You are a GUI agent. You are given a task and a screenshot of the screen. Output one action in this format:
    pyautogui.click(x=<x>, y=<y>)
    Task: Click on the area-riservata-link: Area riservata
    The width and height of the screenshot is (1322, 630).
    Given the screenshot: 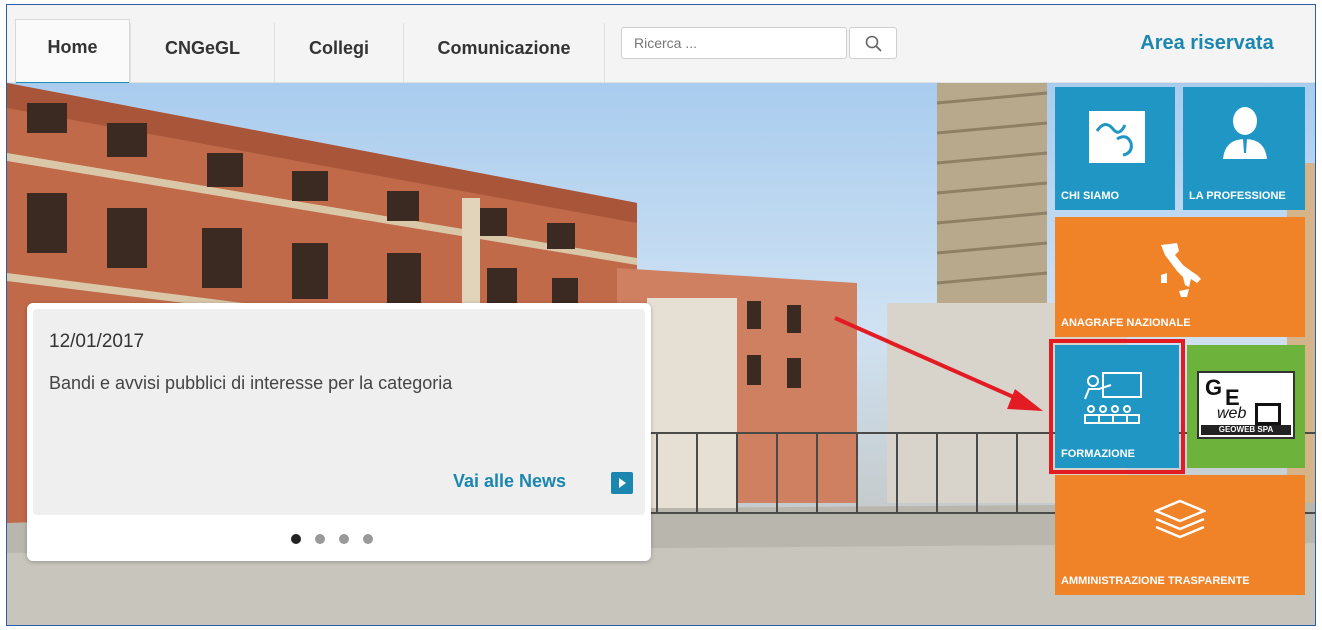 What is the action you would take?
    pyautogui.click(x=1207, y=43)
    